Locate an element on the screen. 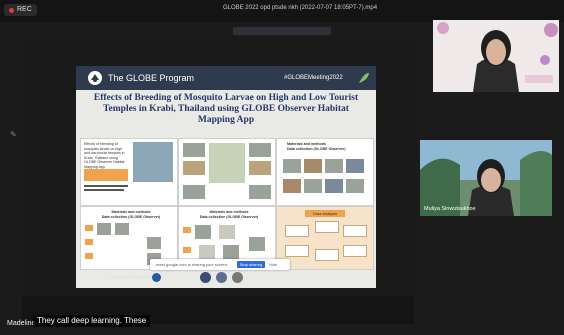 This screenshot has width=564, height=335. study-area-panel is located at coordinates (227, 172).